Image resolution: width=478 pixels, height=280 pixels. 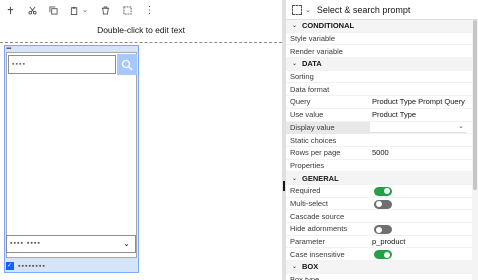 I want to click on property-label: Display value, so click(x=312, y=127).